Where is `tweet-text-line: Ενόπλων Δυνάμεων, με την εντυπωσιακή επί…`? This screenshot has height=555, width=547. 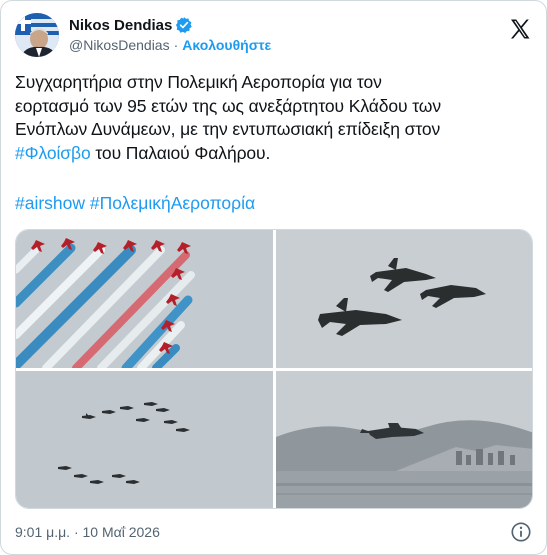
tweet-text-line: Ενόπλων Δυνάμεων, με την εντυπωσιακή επί… is located at coordinates (228, 129).